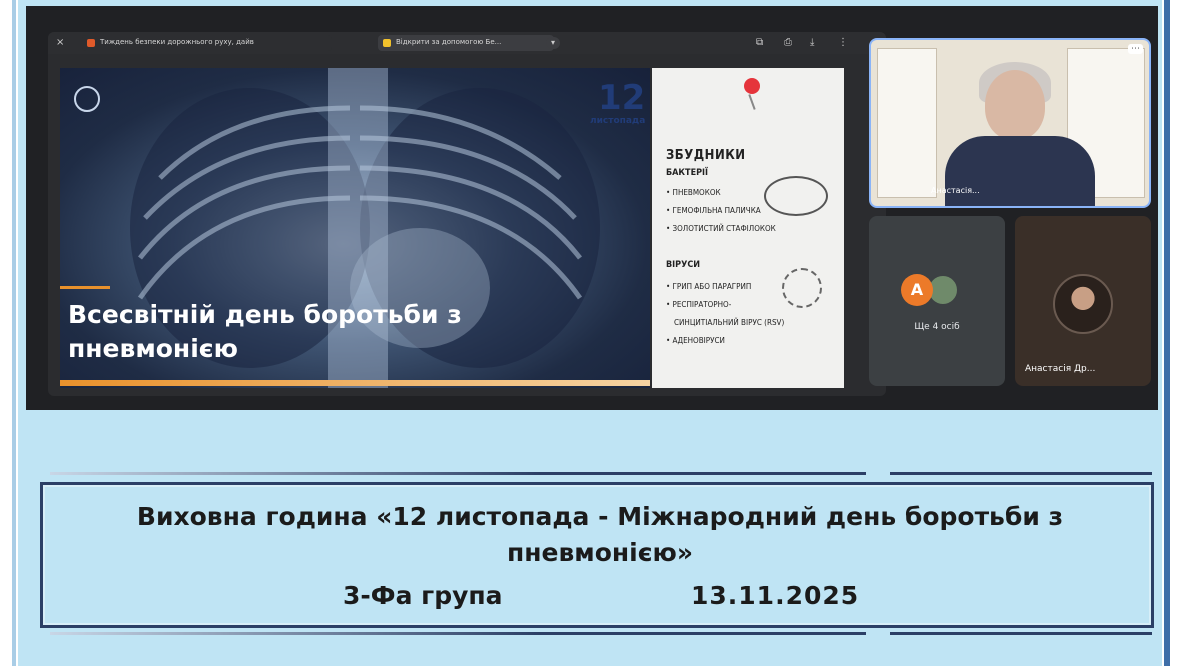 This screenshot has height=666, width=1184. I want to click on participant-body, so click(1020, 171).